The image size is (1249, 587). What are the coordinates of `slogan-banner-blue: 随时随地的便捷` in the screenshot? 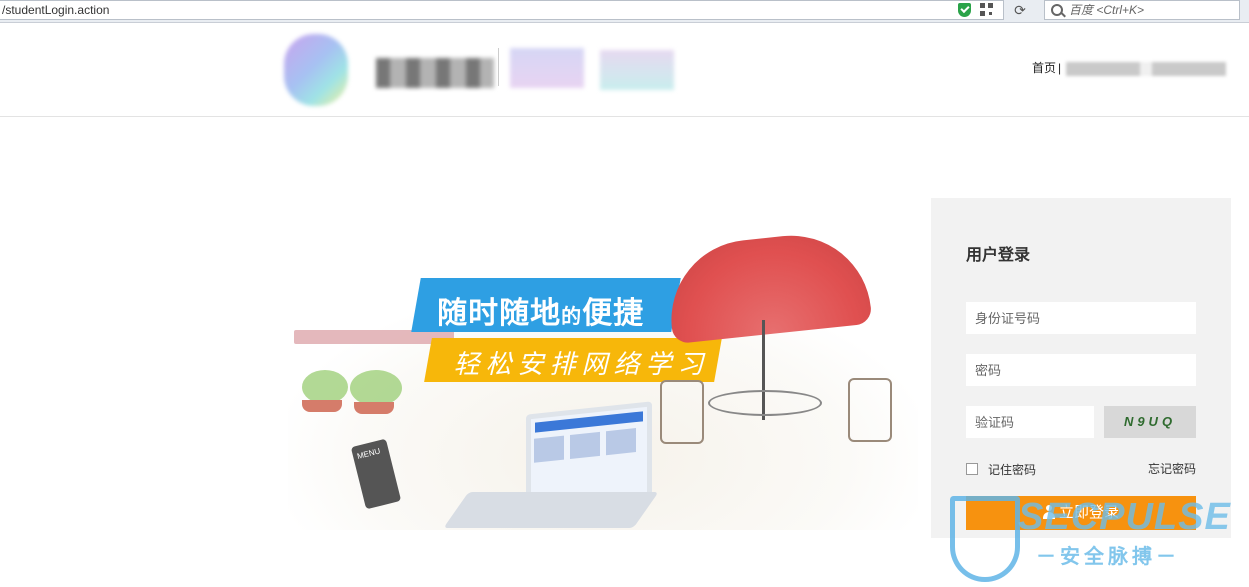 It's located at (546, 305).